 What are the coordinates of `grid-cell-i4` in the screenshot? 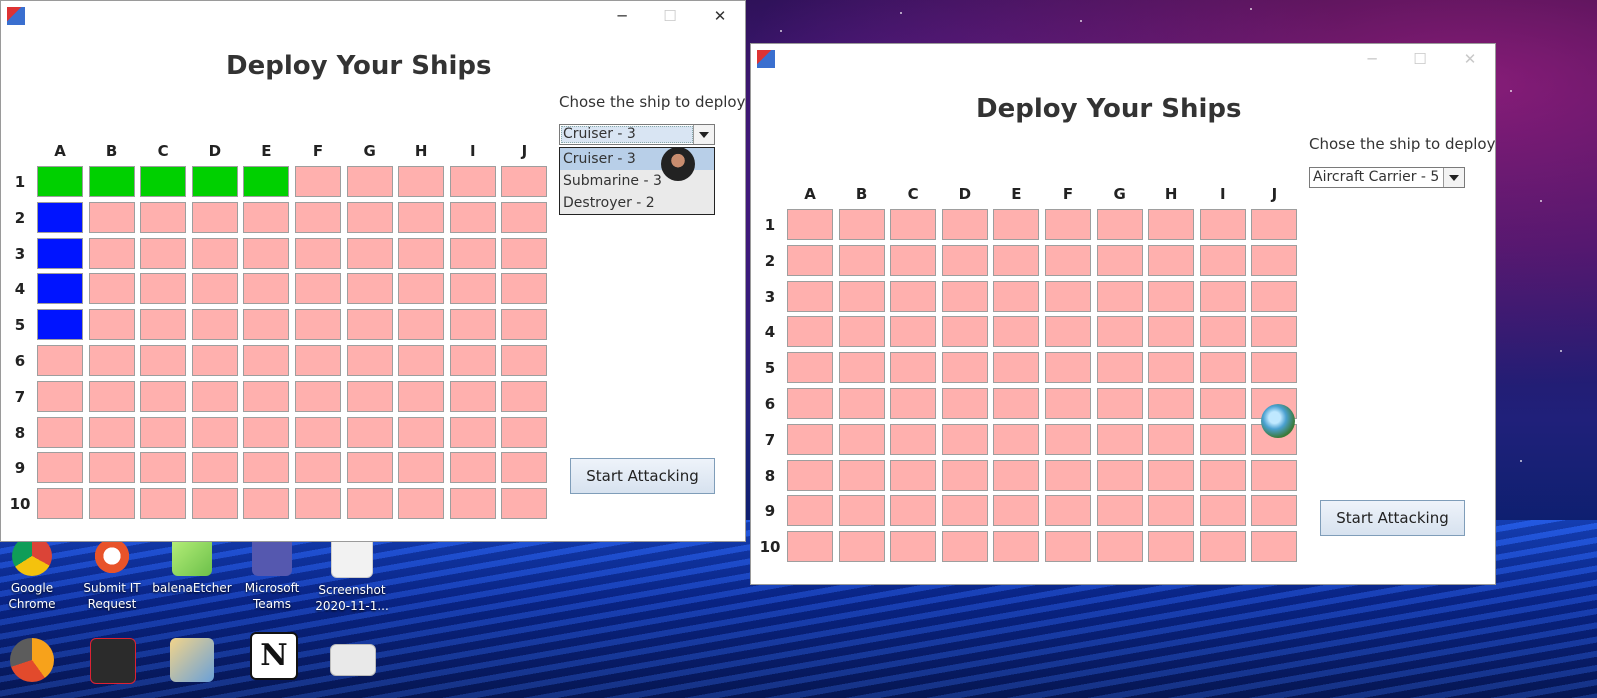 It's located at (1222, 332).